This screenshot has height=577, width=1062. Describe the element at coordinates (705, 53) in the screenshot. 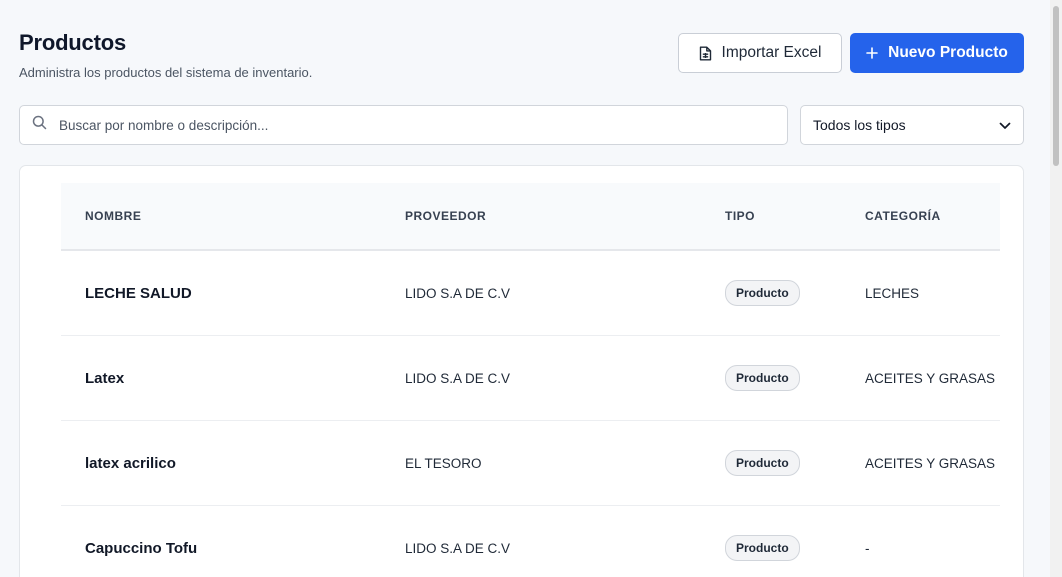

I see `file-spreadsheet-icon` at that location.